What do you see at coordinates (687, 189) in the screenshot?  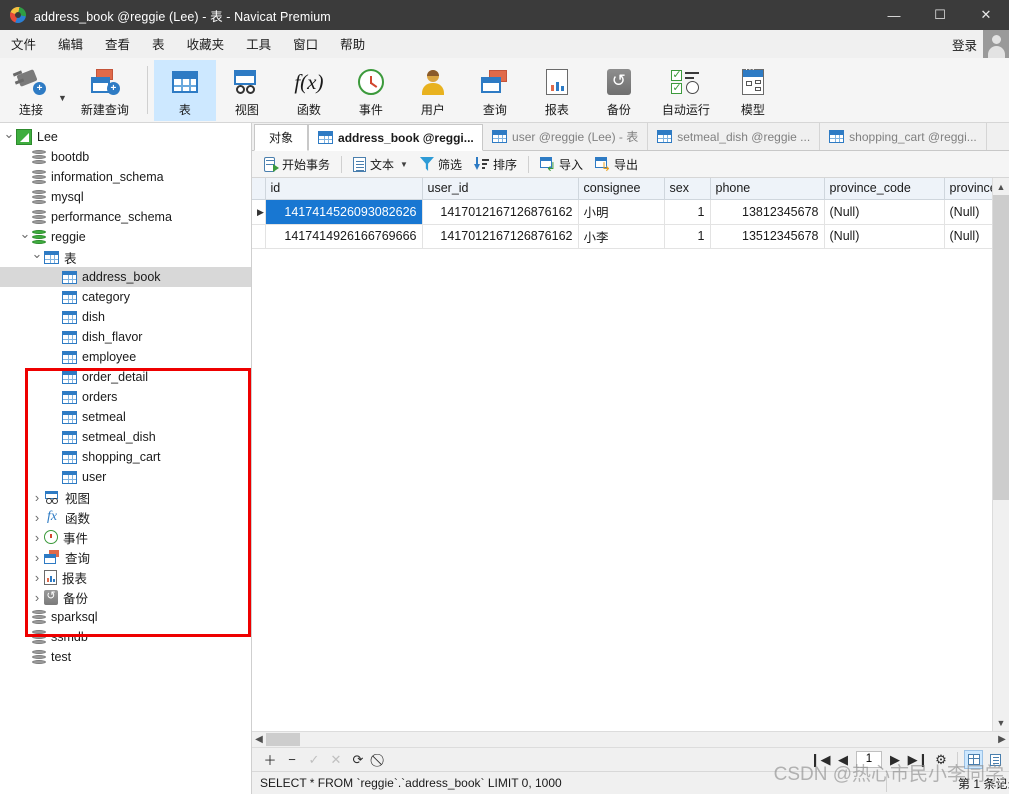 I see `grid-column-header: sex` at bounding box center [687, 189].